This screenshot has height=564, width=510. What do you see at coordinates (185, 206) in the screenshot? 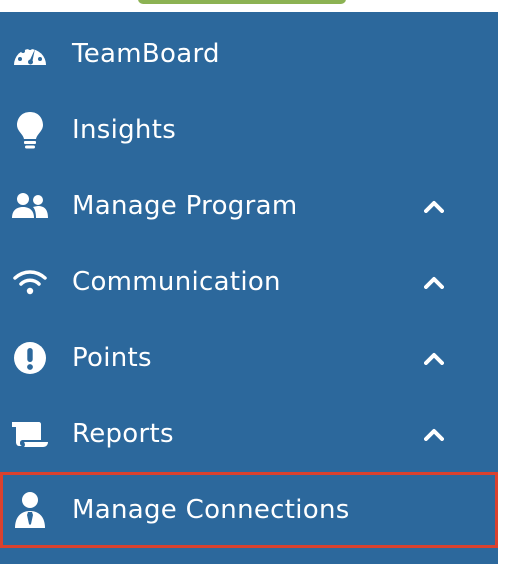
I see `sidebar-item-label: Manage Program` at bounding box center [185, 206].